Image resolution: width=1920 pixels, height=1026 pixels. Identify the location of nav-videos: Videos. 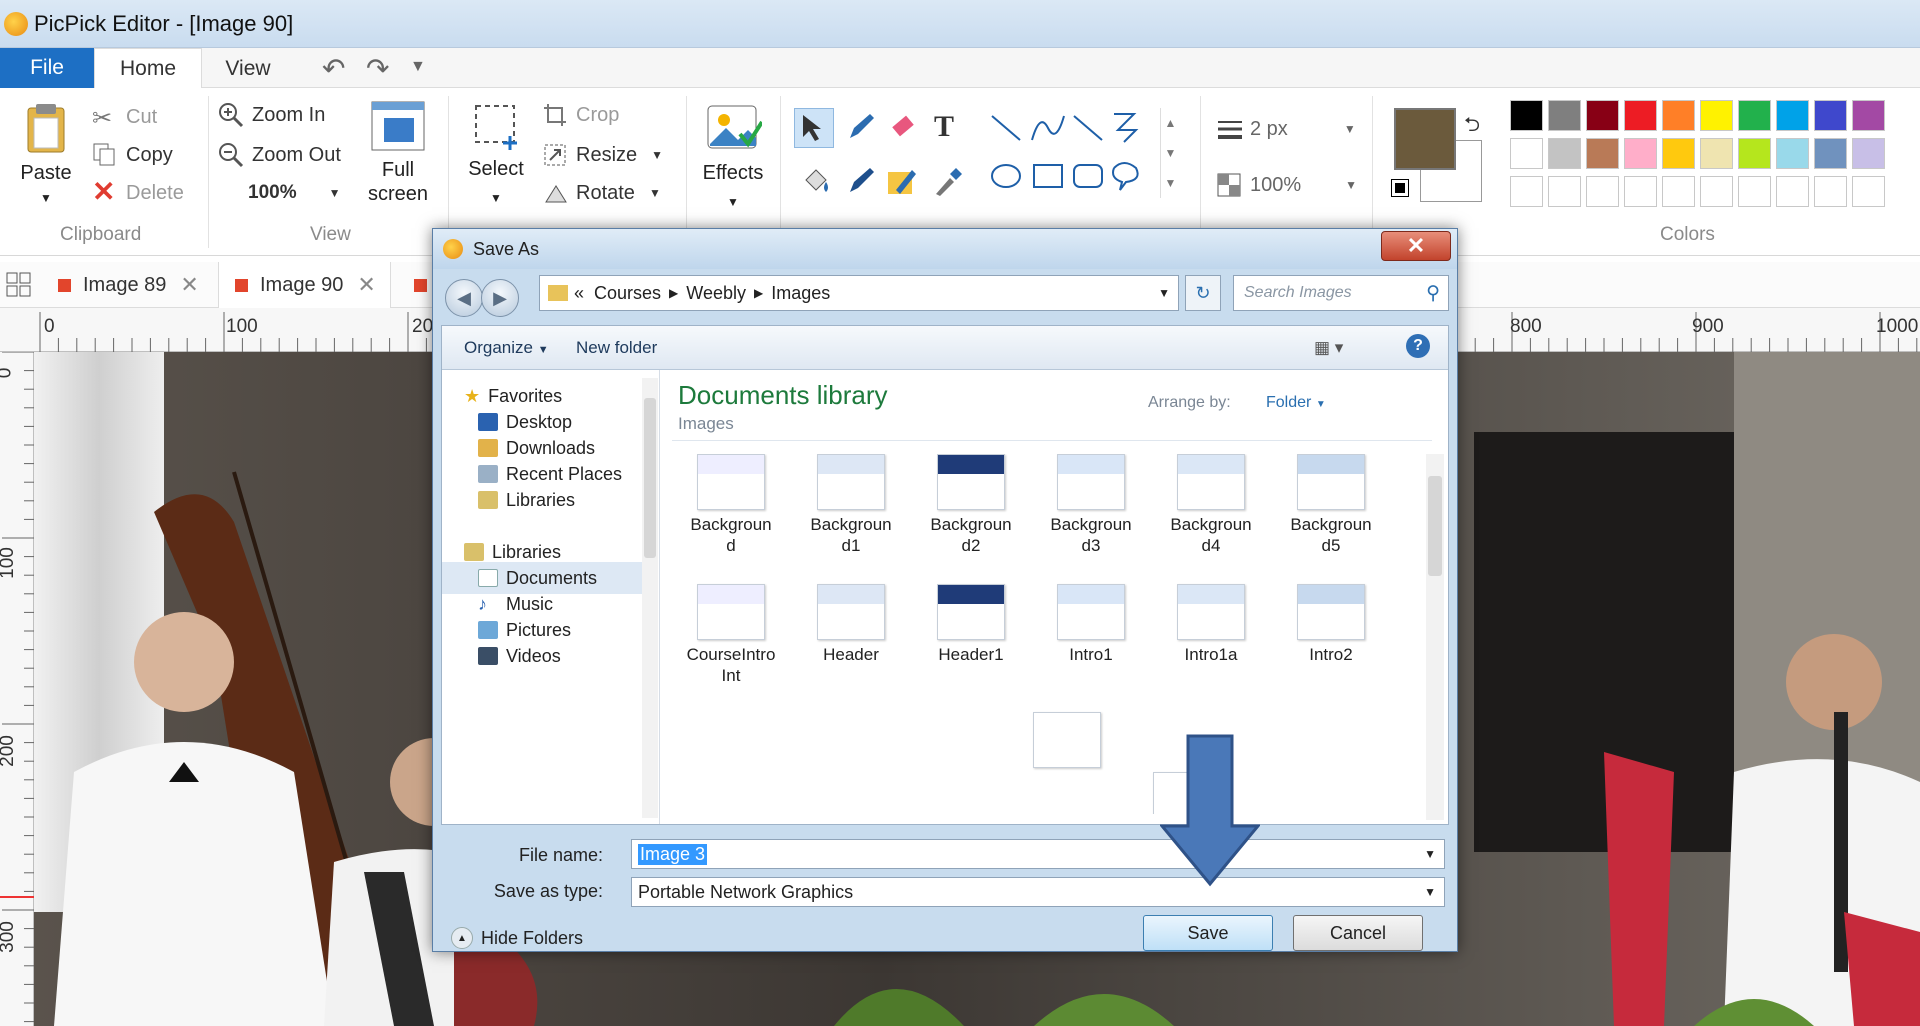
(550, 656).